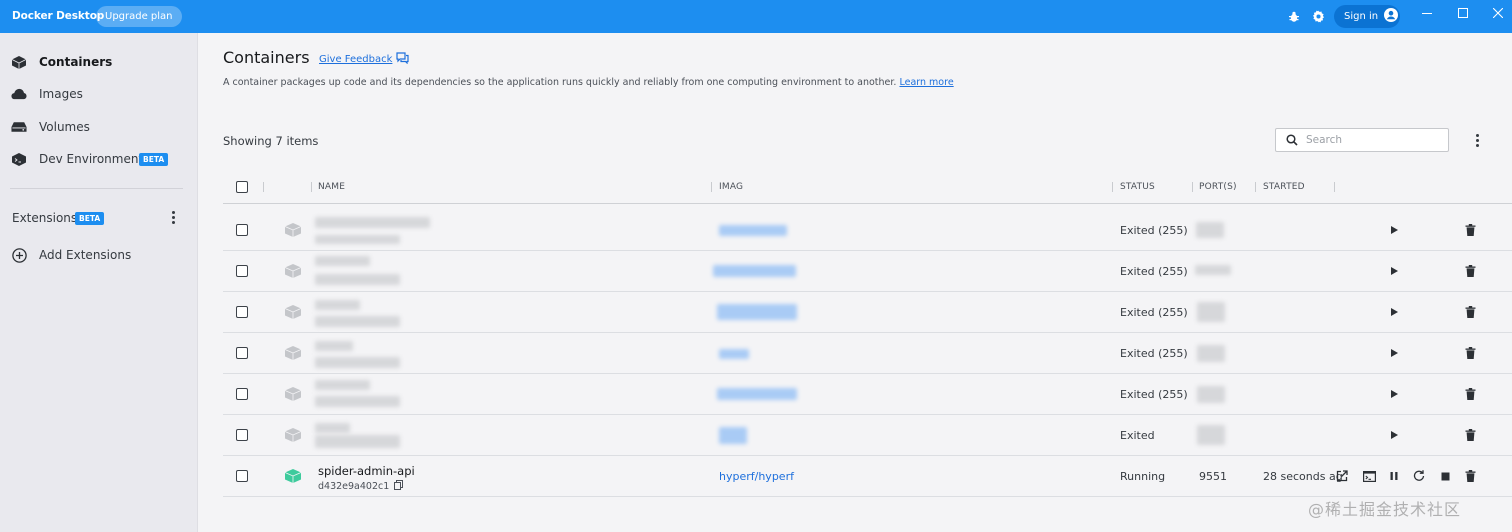 Image resolution: width=1512 pixels, height=532 pixels. I want to click on search-input, so click(1371, 140).